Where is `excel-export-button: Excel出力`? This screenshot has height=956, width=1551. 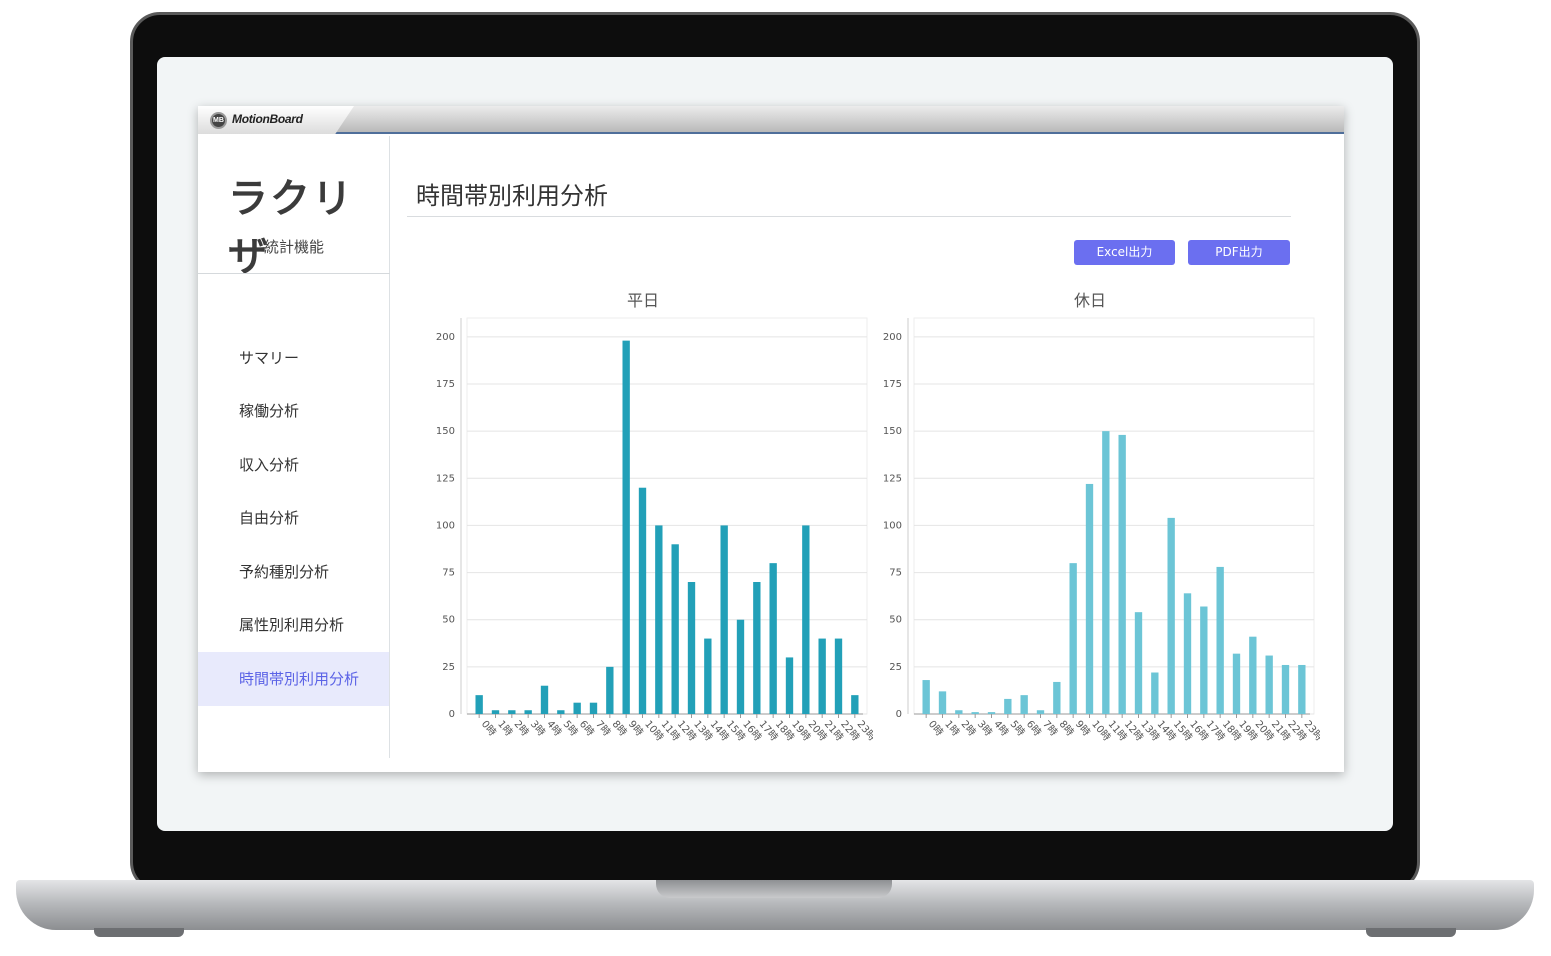 excel-export-button: Excel出力 is located at coordinates (1124, 252).